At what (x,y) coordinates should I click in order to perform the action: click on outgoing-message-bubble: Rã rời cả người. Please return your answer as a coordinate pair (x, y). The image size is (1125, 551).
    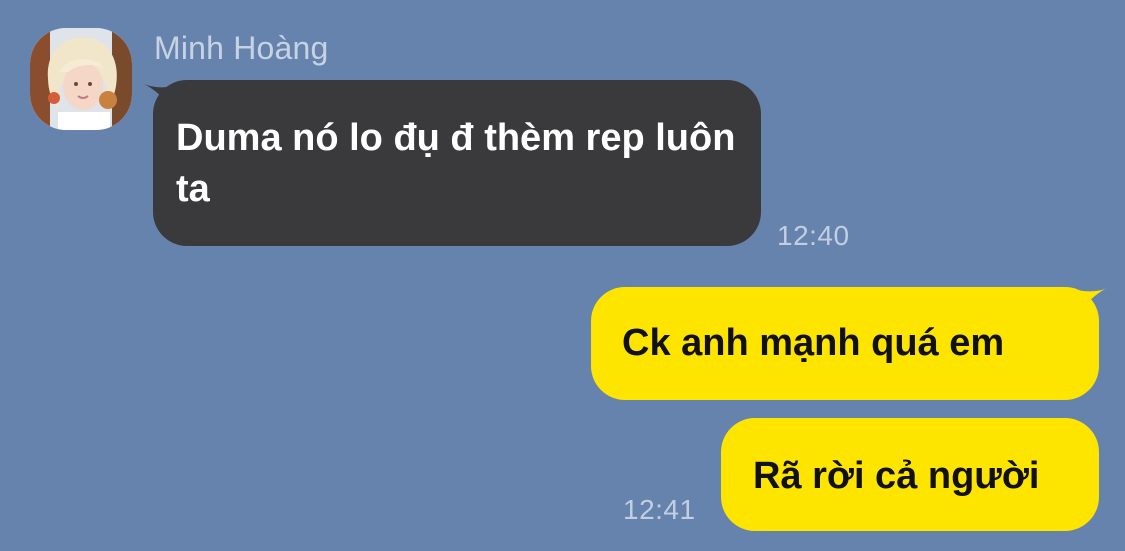
    Looking at the image, I should click on (910, 474).